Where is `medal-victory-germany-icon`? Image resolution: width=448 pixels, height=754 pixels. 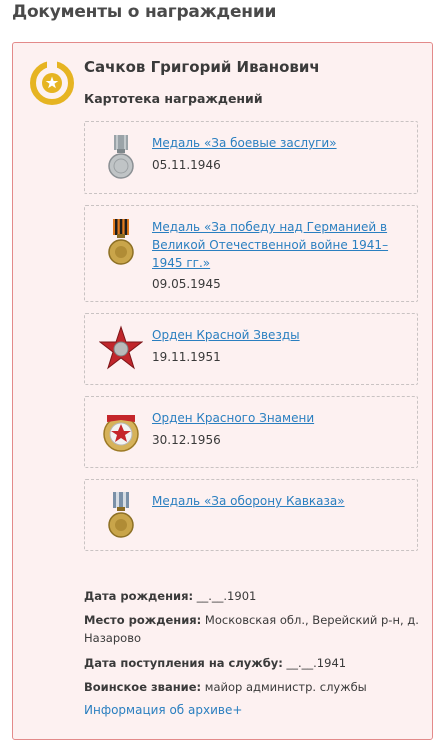 medal-victory-germany-icon is located at coordinates (121, 242).